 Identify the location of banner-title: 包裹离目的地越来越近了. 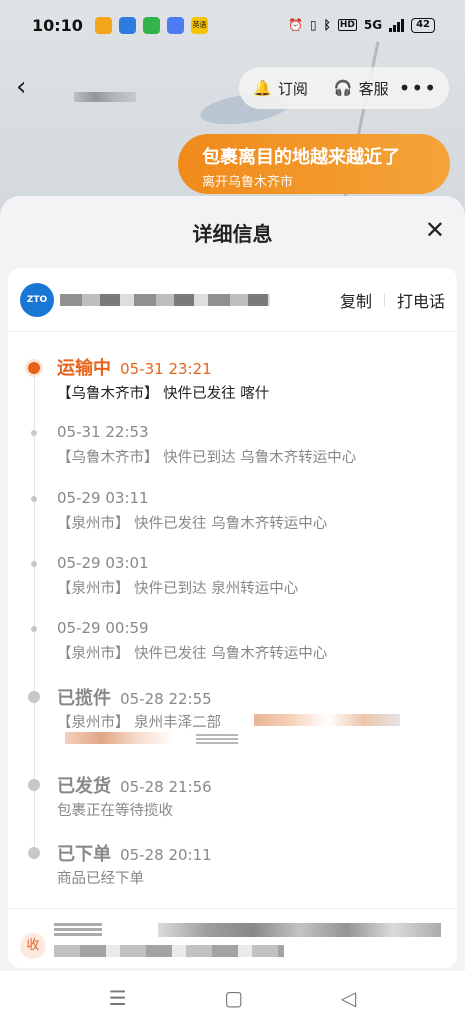
(301, 157).